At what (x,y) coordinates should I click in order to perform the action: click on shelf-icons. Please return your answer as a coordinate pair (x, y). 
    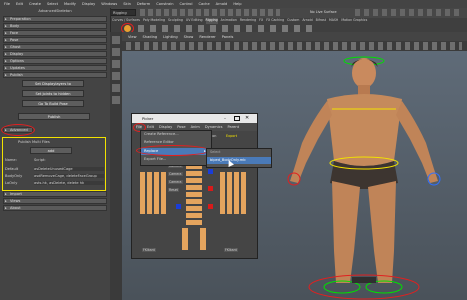
    Looking at the image, I should click on (228, 28).